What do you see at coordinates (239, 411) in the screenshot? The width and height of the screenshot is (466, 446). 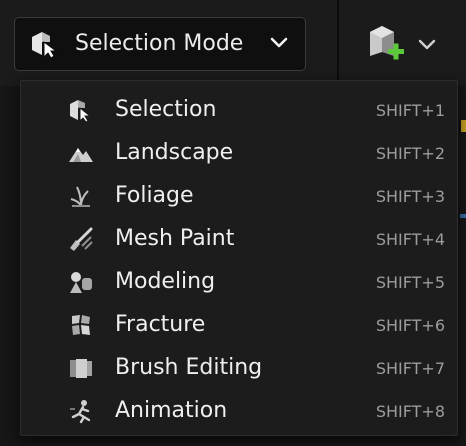 I see `menu-item-animation: Animation SHIFT+8` at bounding box center [239, 411].